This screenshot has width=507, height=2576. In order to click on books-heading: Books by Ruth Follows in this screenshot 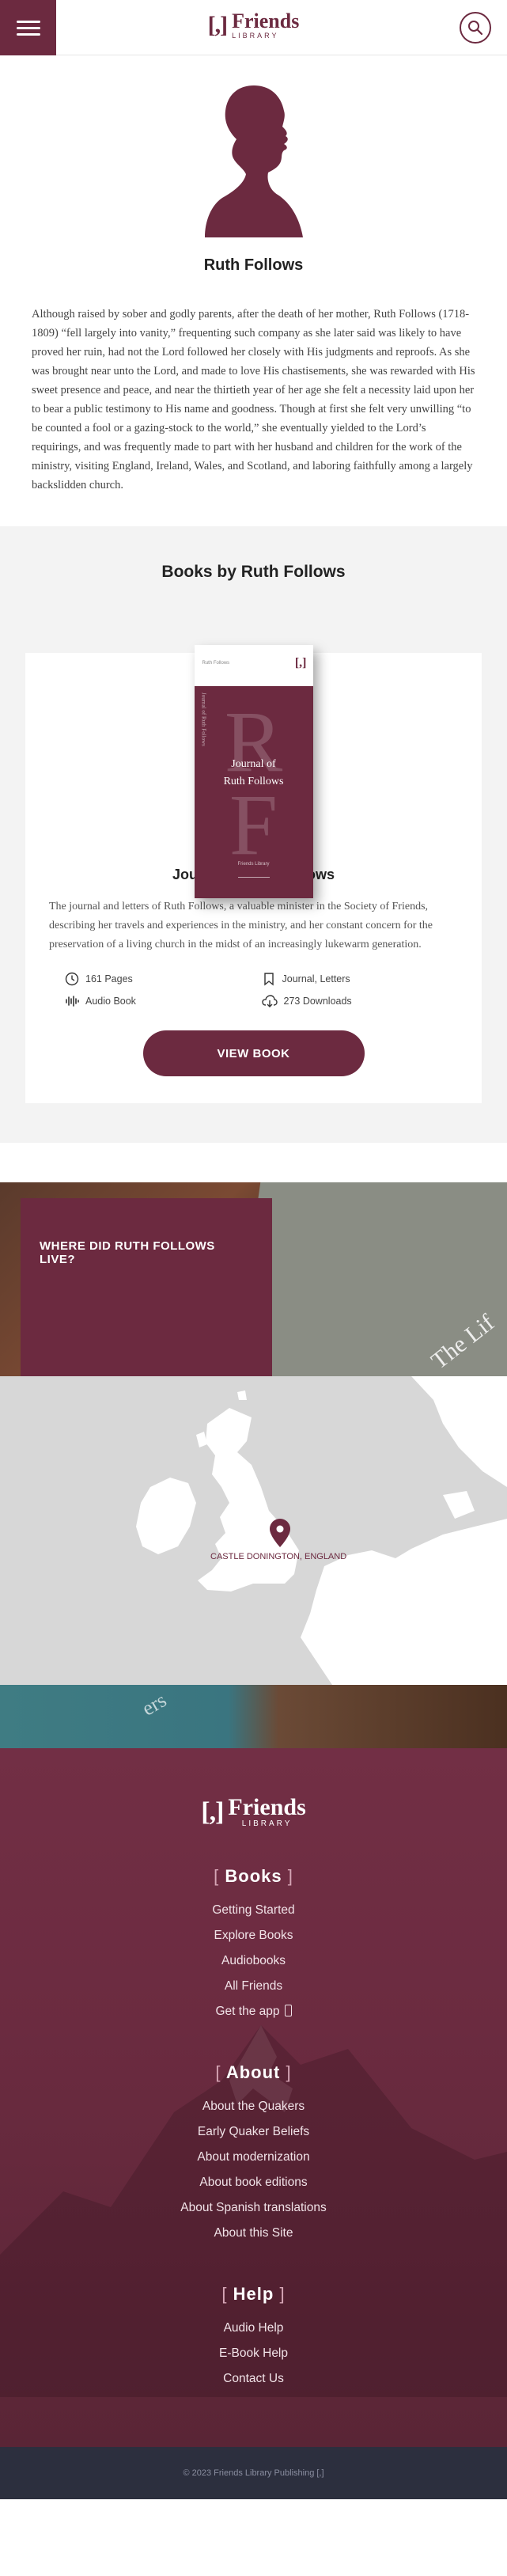, I will do `click(253, 572)`.